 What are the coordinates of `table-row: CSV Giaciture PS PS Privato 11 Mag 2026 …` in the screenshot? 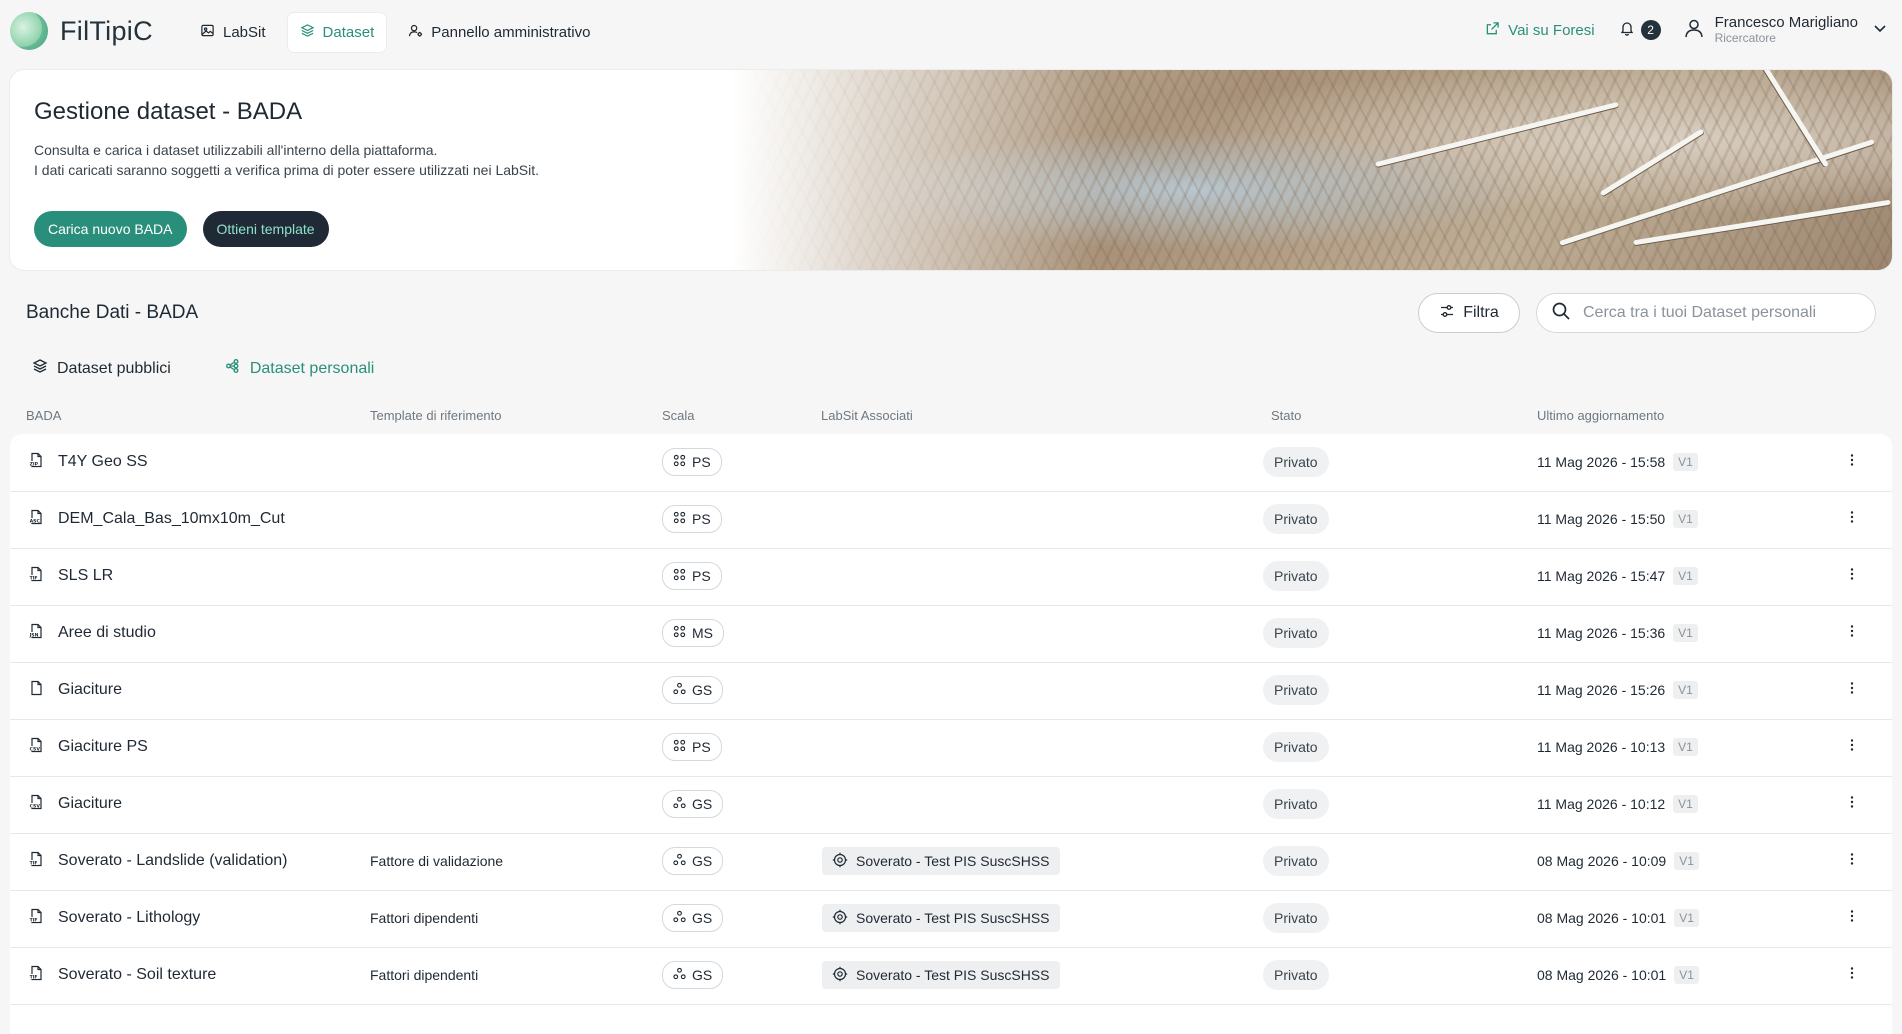 It's located at (951, 748).